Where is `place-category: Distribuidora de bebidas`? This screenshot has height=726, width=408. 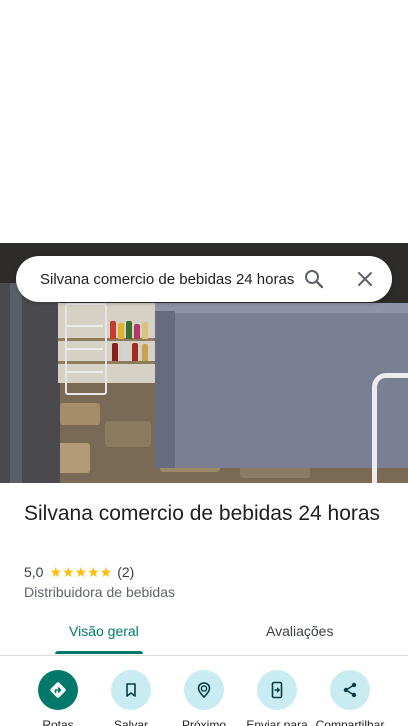
place-category: Distribuidora de bebidas is located at coordinates (99, 592).